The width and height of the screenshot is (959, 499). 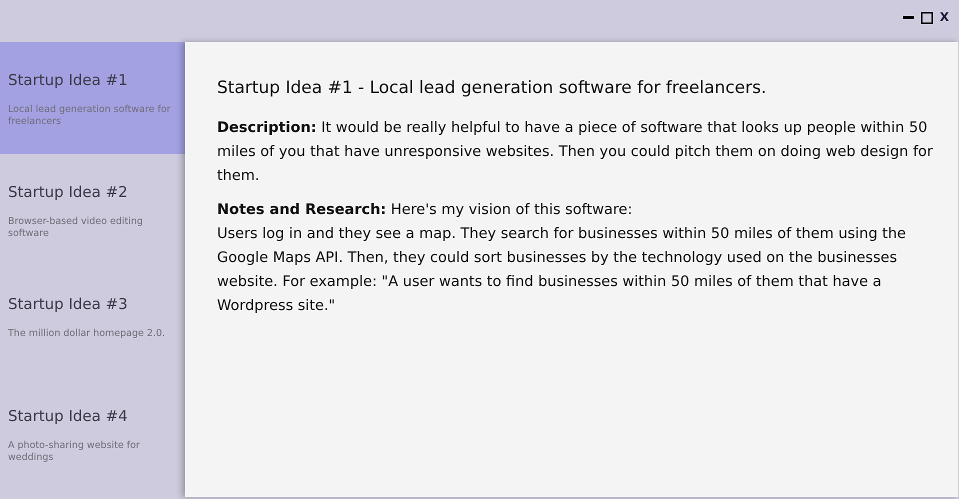 What do you see at coordinates (908, 17) in the screenshot?
I see `minimize-icon` at bounding box center [908, 17].